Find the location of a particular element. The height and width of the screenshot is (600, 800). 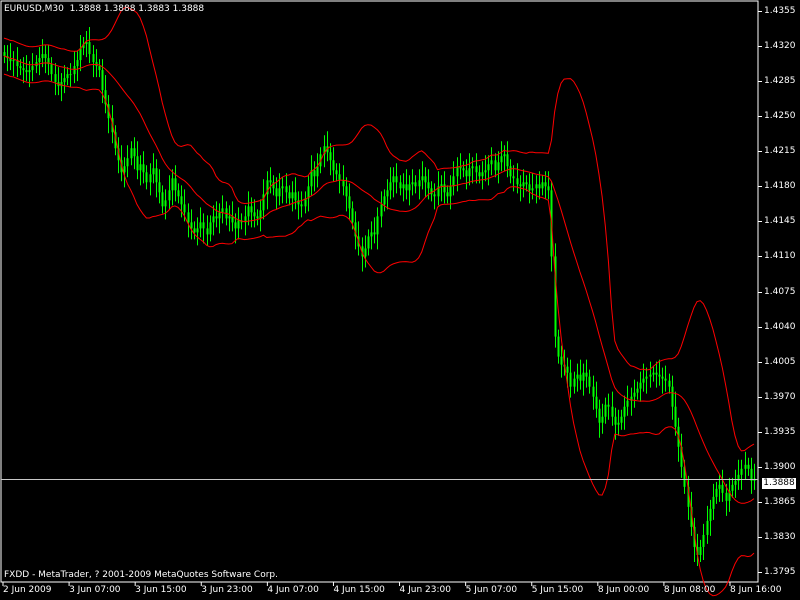

y-tick-label: 1.4075 is located at coordinates (780, 291).